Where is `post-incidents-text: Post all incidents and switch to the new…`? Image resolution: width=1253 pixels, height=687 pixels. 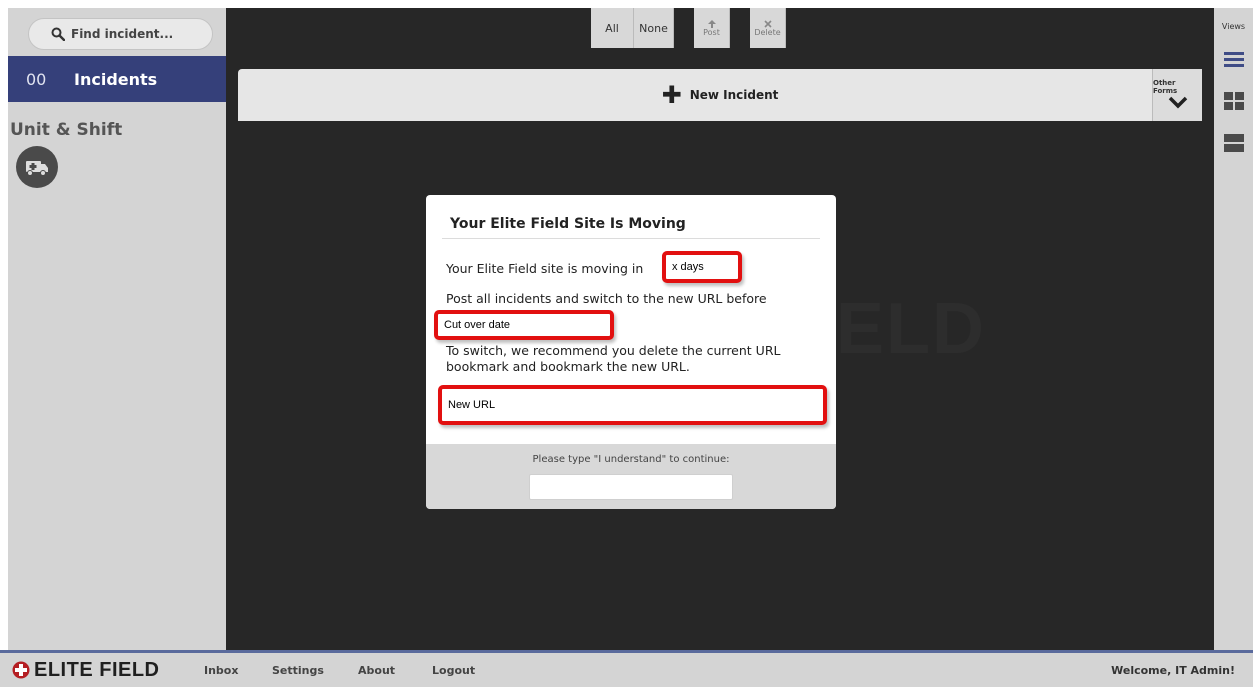
post-incidents-text: Post all incidents and switch to the new… is located at coordinates (606, 298).